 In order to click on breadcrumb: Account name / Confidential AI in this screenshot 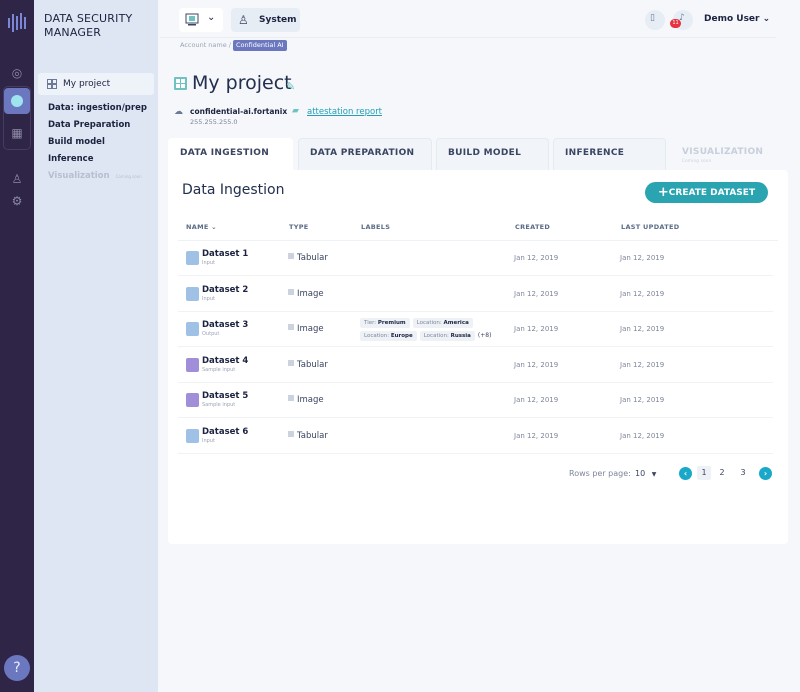, I will do `click(233, 45)`.